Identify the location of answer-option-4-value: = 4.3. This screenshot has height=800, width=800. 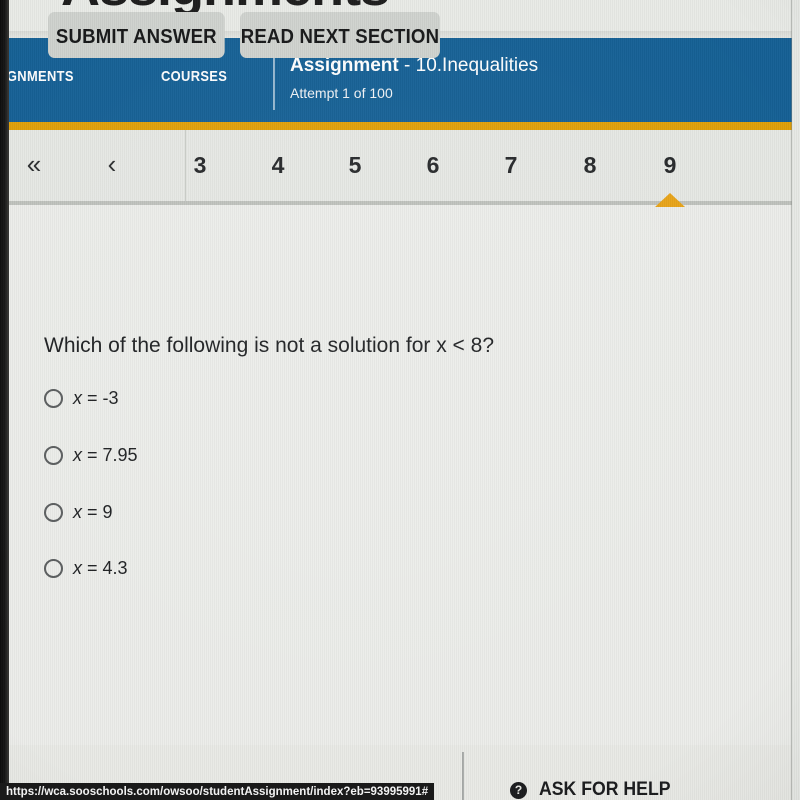
(105, 567).